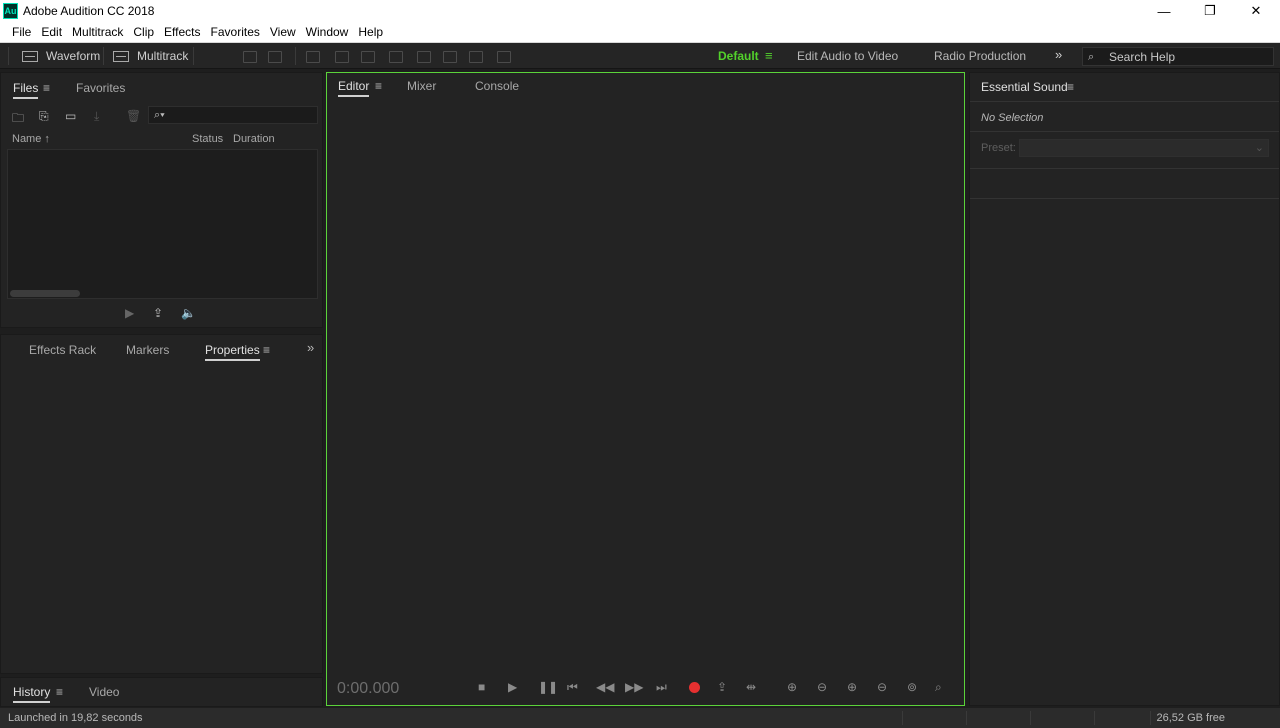 Image resolution: width=1280 pixels, height=728 pixels. I want to click on launch-status: Launched in 19,82 seconds, so click(75, 718).